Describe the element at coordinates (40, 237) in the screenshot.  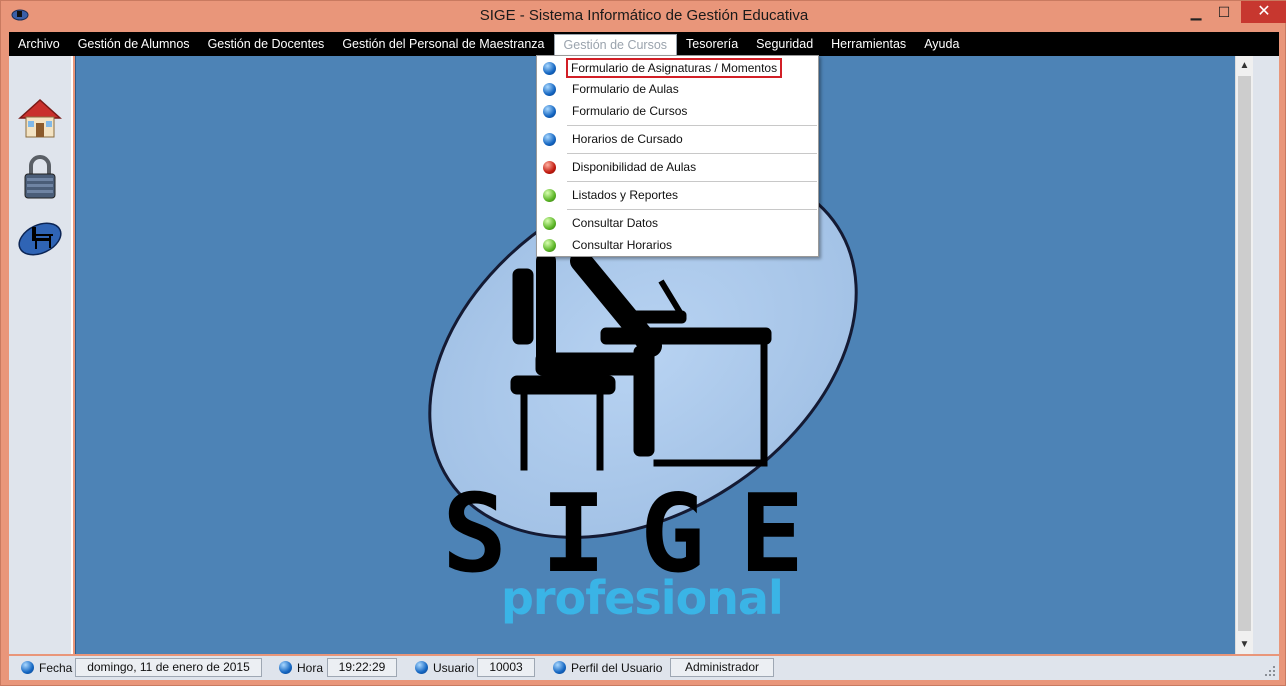
I see `desk-person-icon` at that location.